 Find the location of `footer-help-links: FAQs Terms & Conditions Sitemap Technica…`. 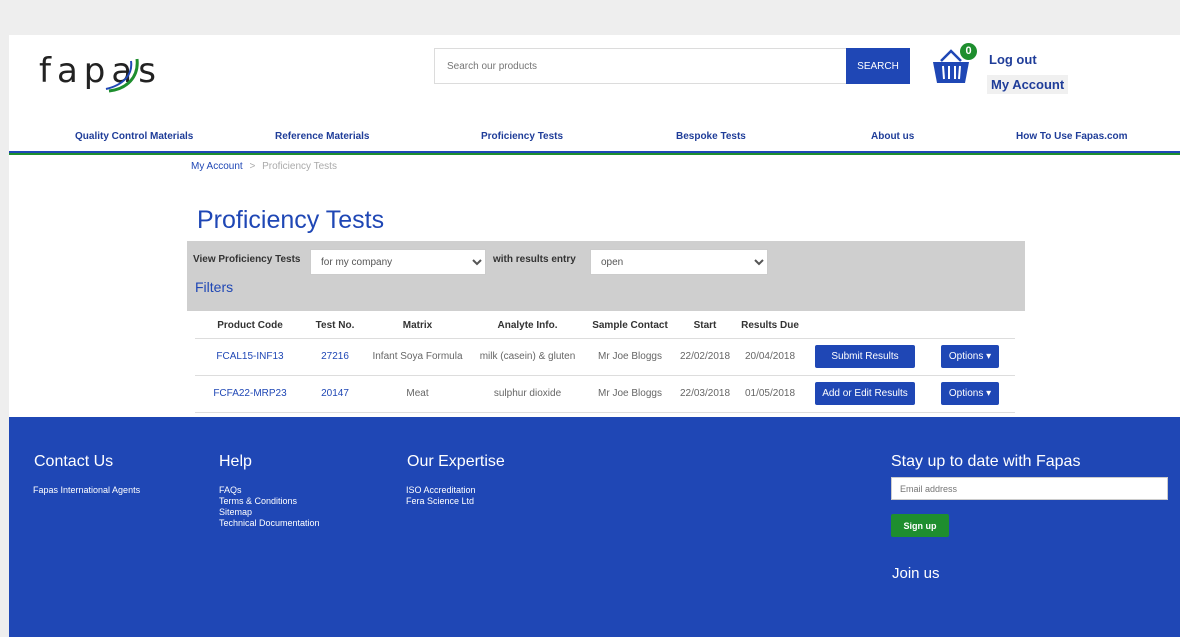

footer-help-links: FAQs Terms & Conditions Sitemap Technica… is located at coordinates (269, 507).